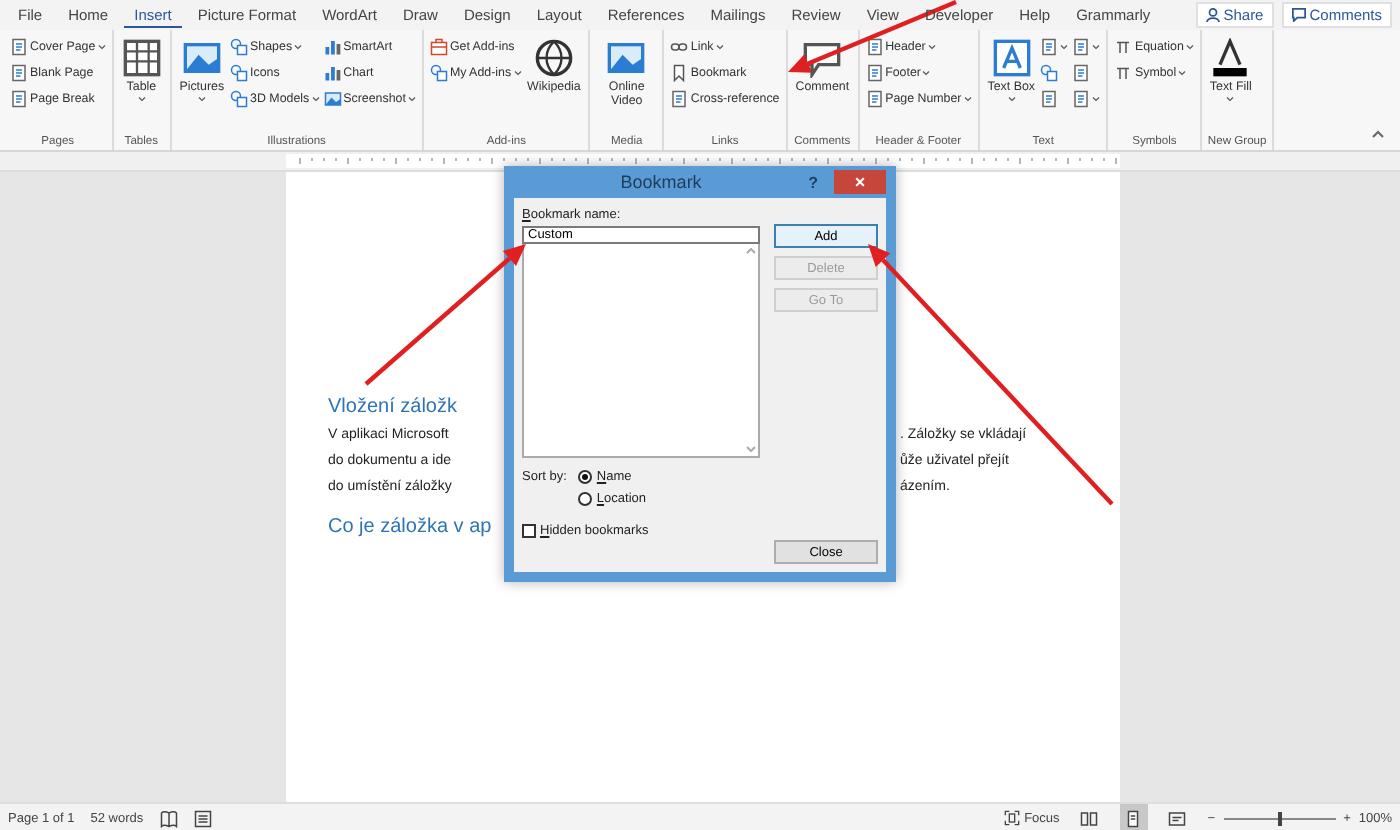  I want to click on scroll-down-icon, so click(750, 449).